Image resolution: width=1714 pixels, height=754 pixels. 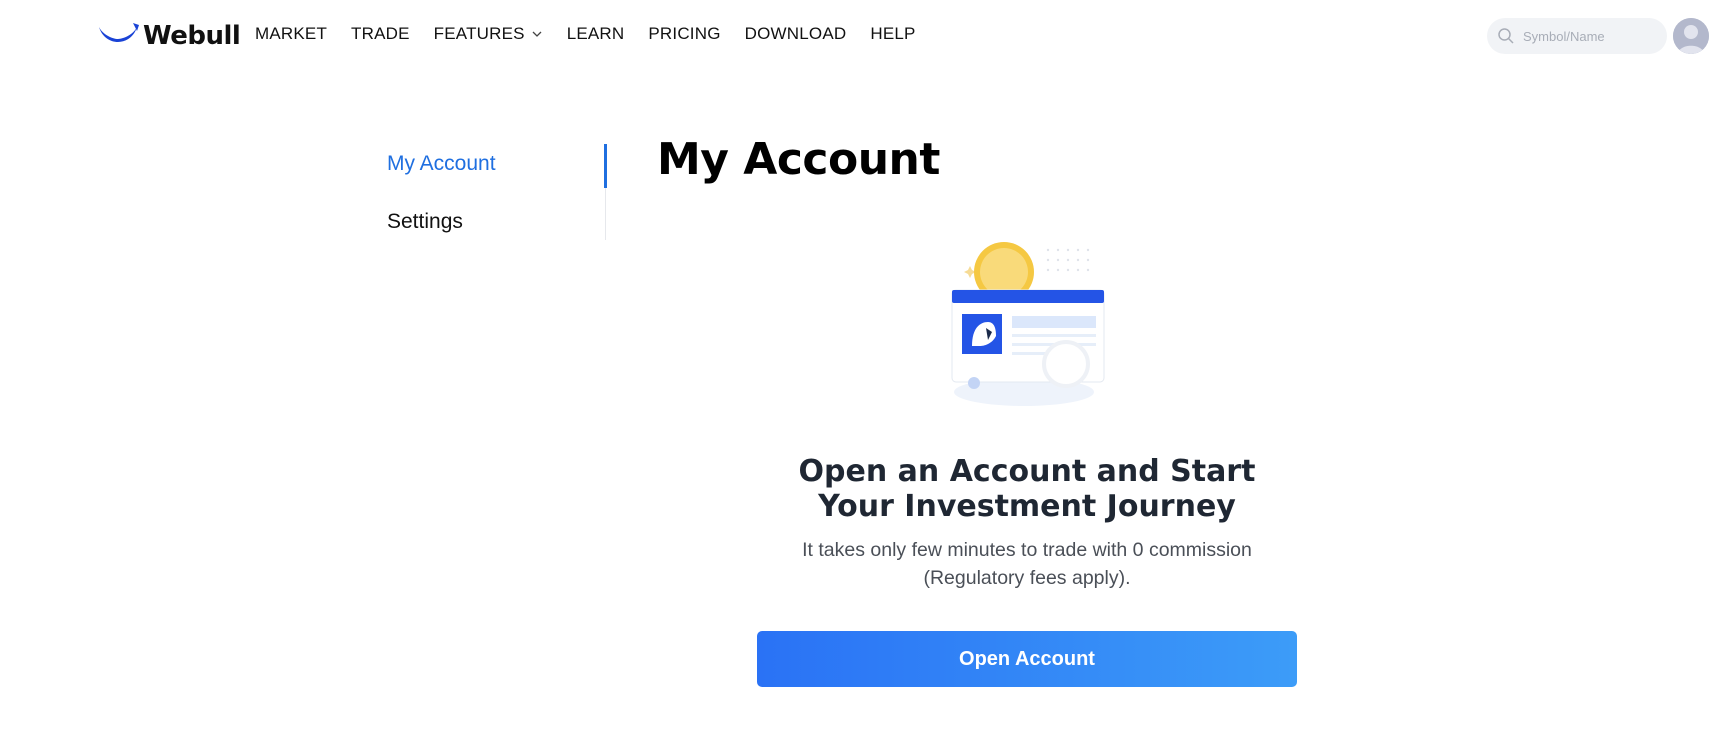 What do you see at coordinates (479, 33) in the screenshot?
I see `nav-label: FEATURES` at bounding box center [479, 33].